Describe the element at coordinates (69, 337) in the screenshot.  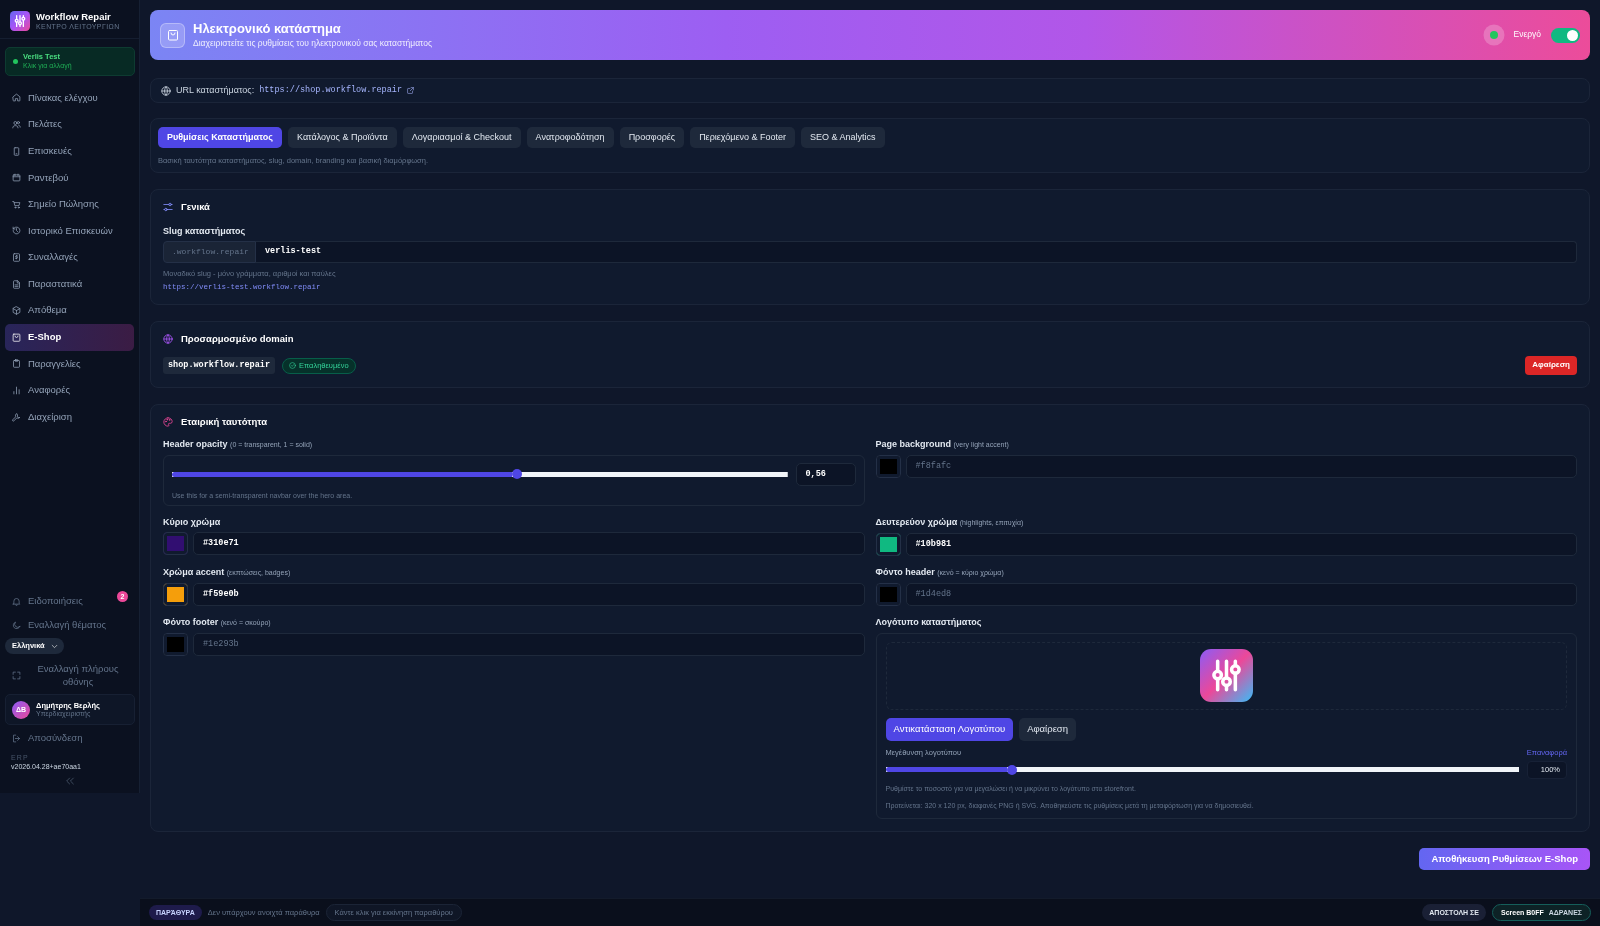
I see `sidebar-item: E-Shop` at that location.